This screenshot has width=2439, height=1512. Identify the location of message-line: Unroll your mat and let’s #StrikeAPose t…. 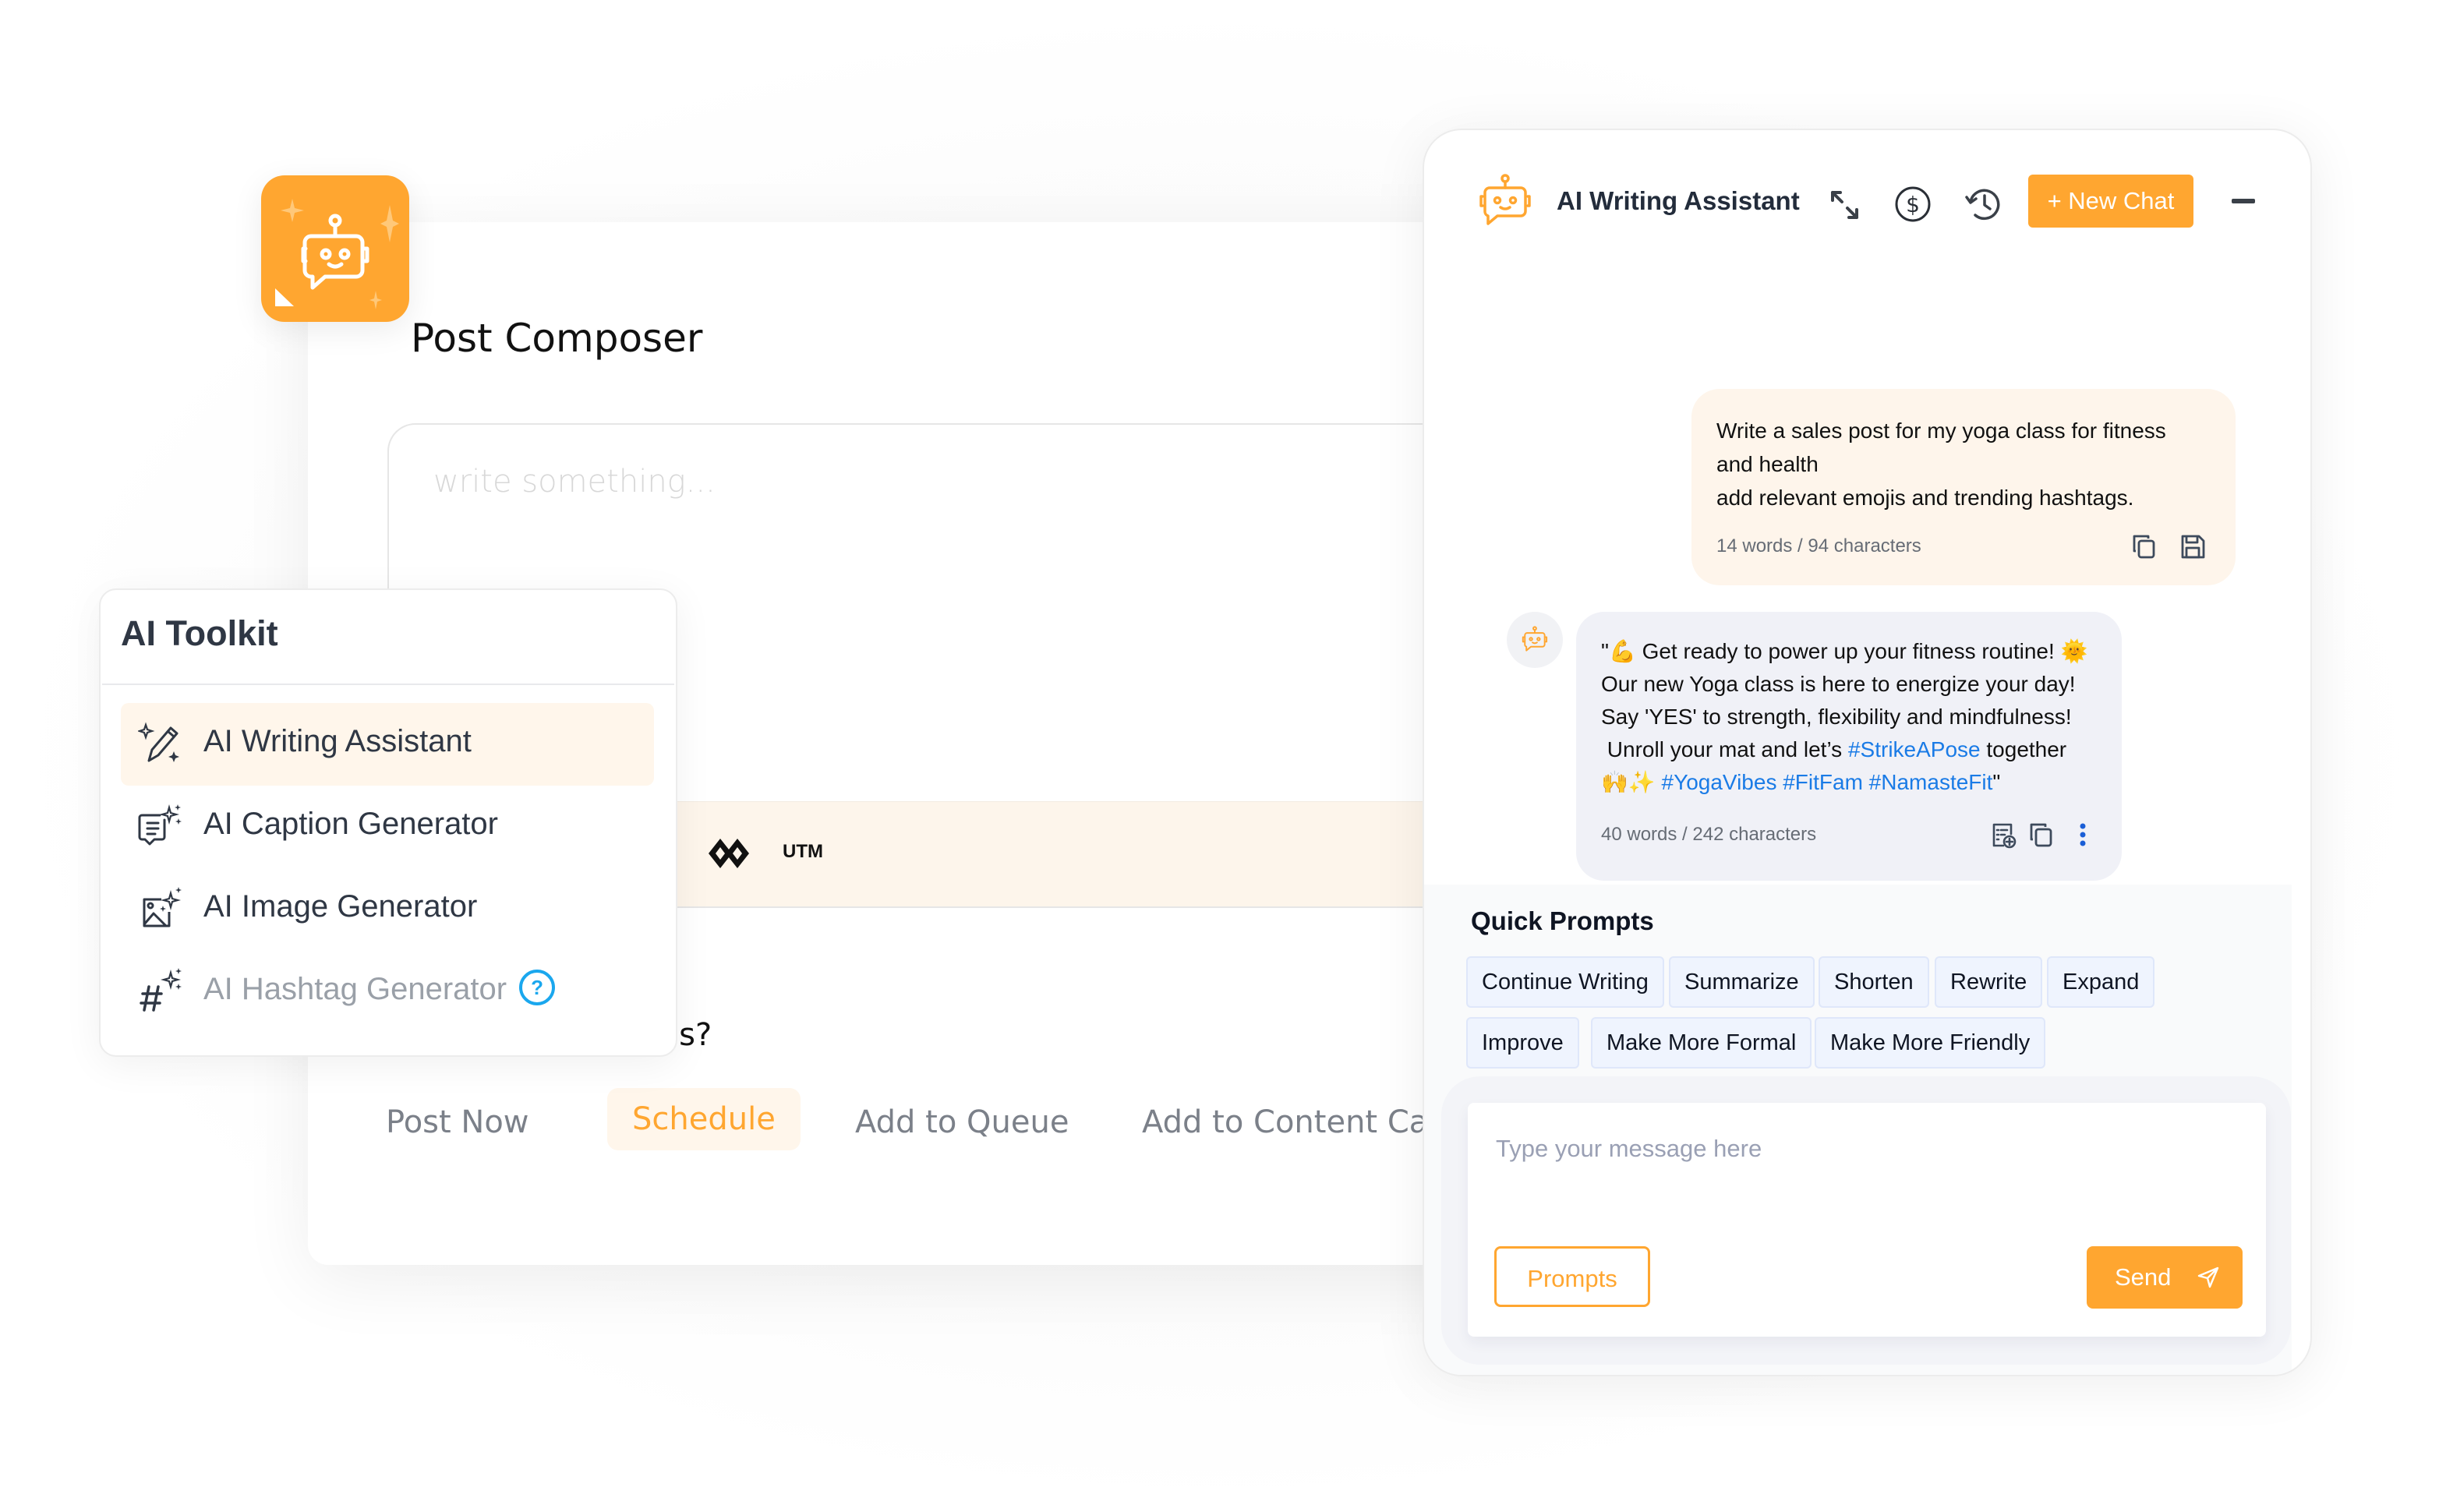
(1854, 749).